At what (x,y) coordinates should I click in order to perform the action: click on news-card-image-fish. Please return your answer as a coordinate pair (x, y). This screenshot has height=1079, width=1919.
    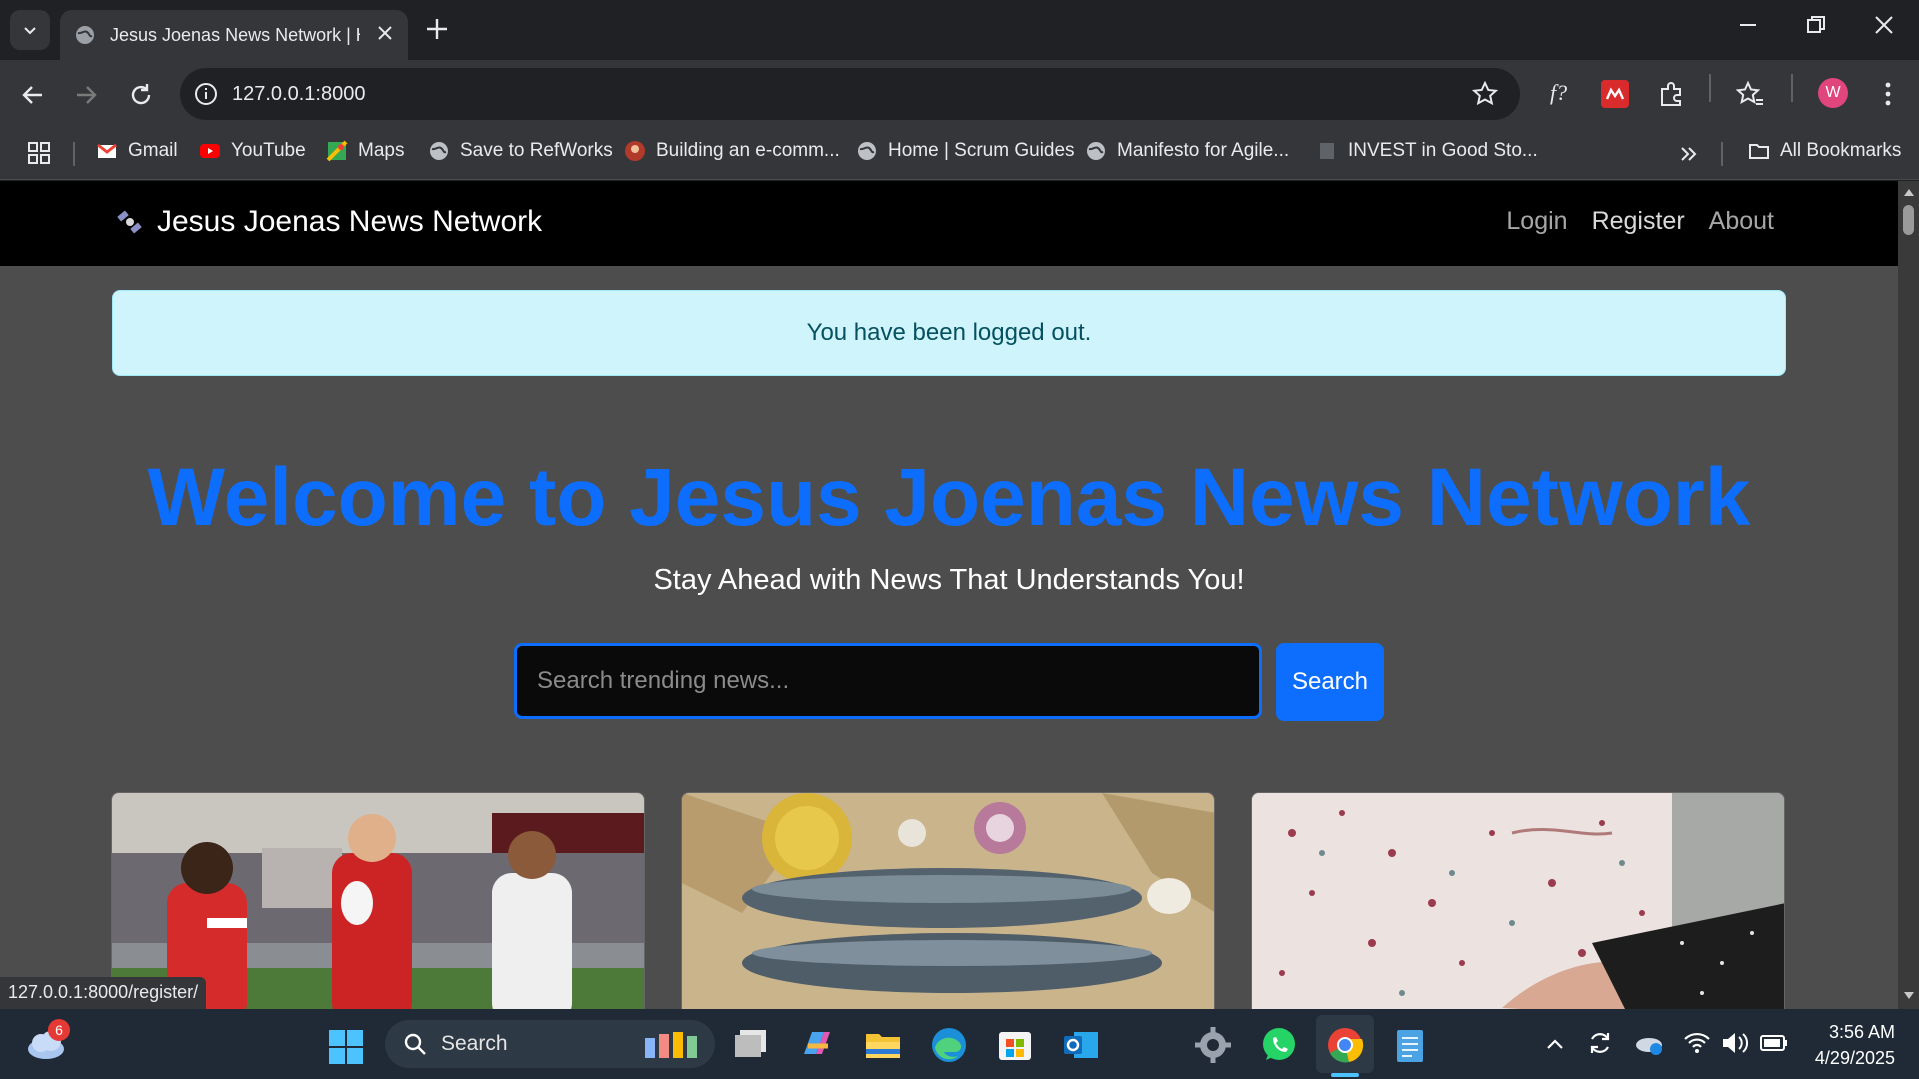
    Looking at the image, I should click on (948, 900).